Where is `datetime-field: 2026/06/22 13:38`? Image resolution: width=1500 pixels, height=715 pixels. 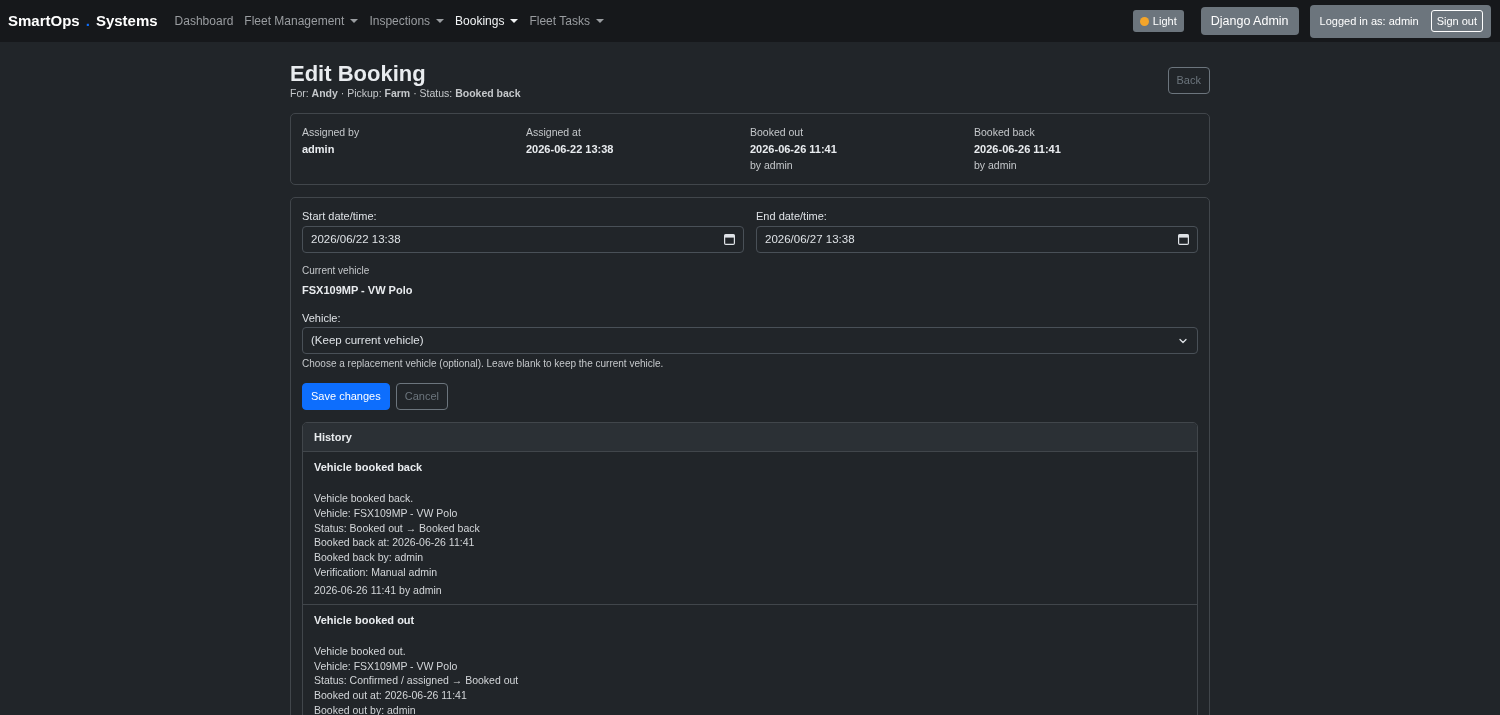
datetime-field: 2026/06/22 13:38 is located at coordinates (523, 239).